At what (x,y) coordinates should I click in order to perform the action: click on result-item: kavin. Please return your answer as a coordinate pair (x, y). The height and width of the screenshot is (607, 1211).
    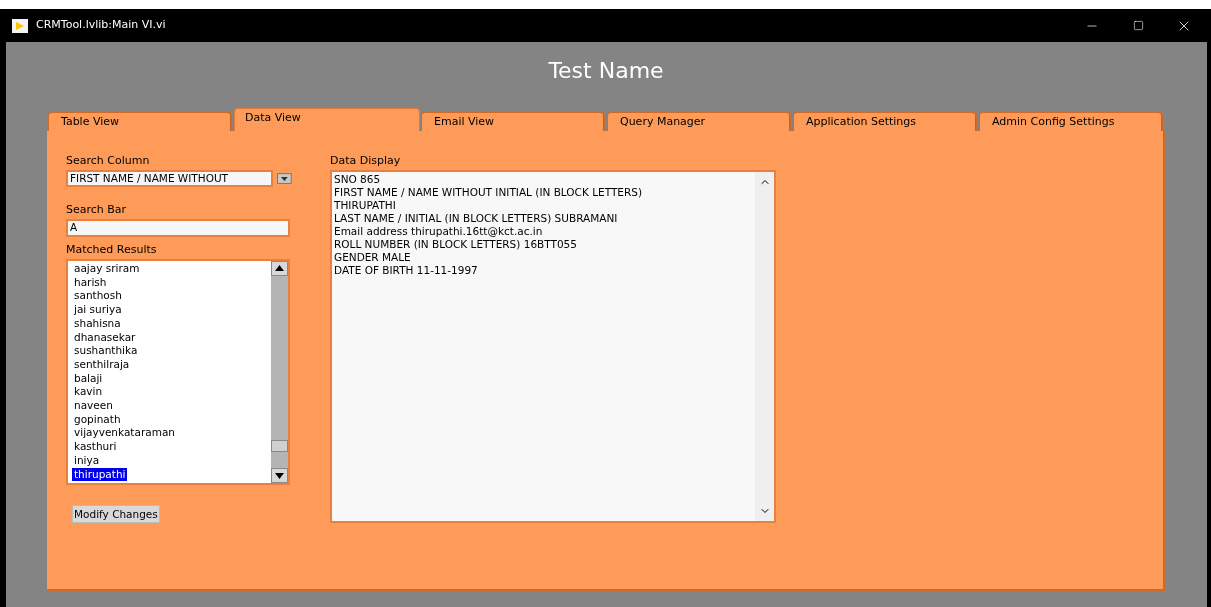
    Looking at the image, I should click on (88, 392).